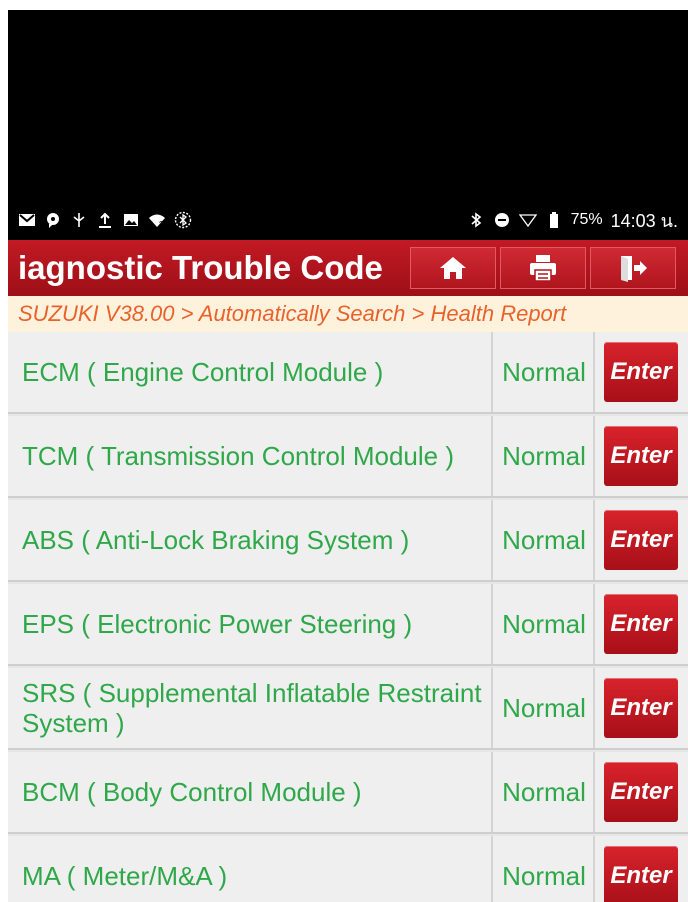  I want to click on dnd-icon, so click(501, 220).